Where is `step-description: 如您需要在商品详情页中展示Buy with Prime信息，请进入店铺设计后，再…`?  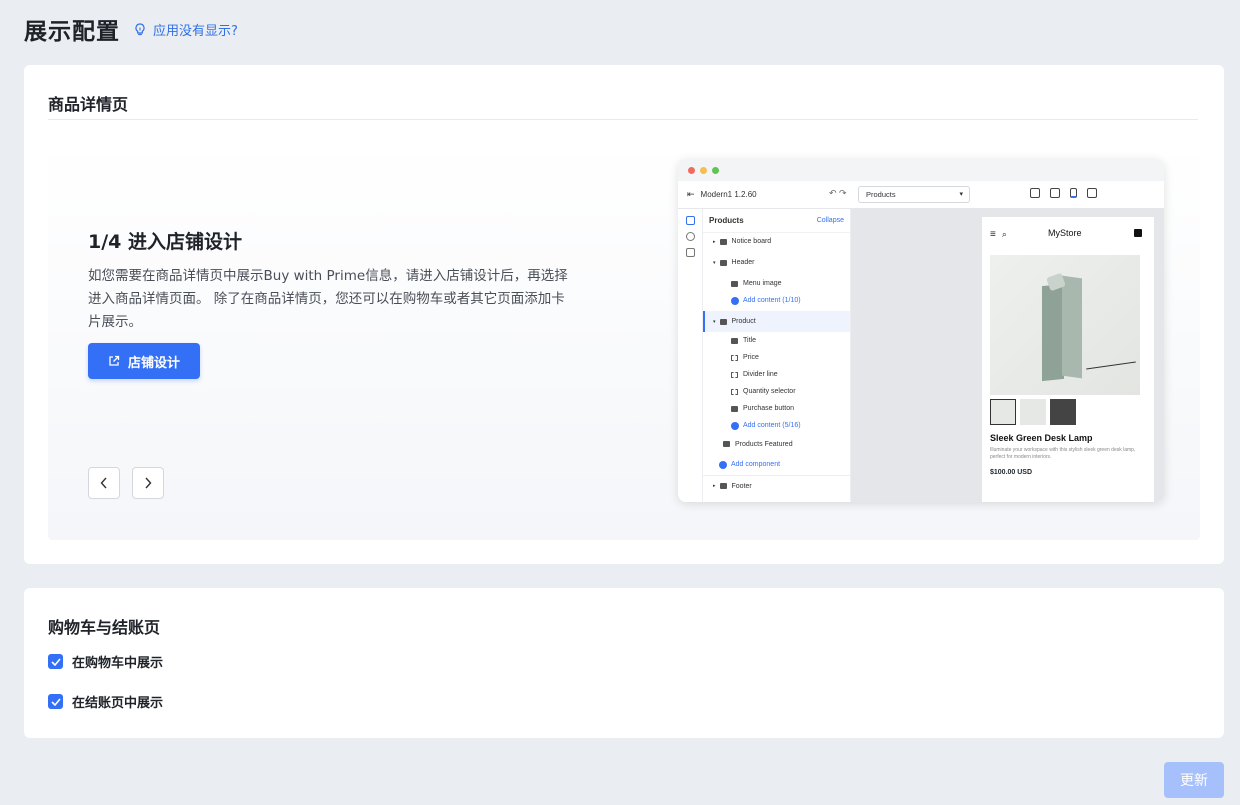 step-description: 如您需要在商品详情页中展示Buy with Prime信息，请进入店铺设计后，再… is located at coordinates (328, 299).